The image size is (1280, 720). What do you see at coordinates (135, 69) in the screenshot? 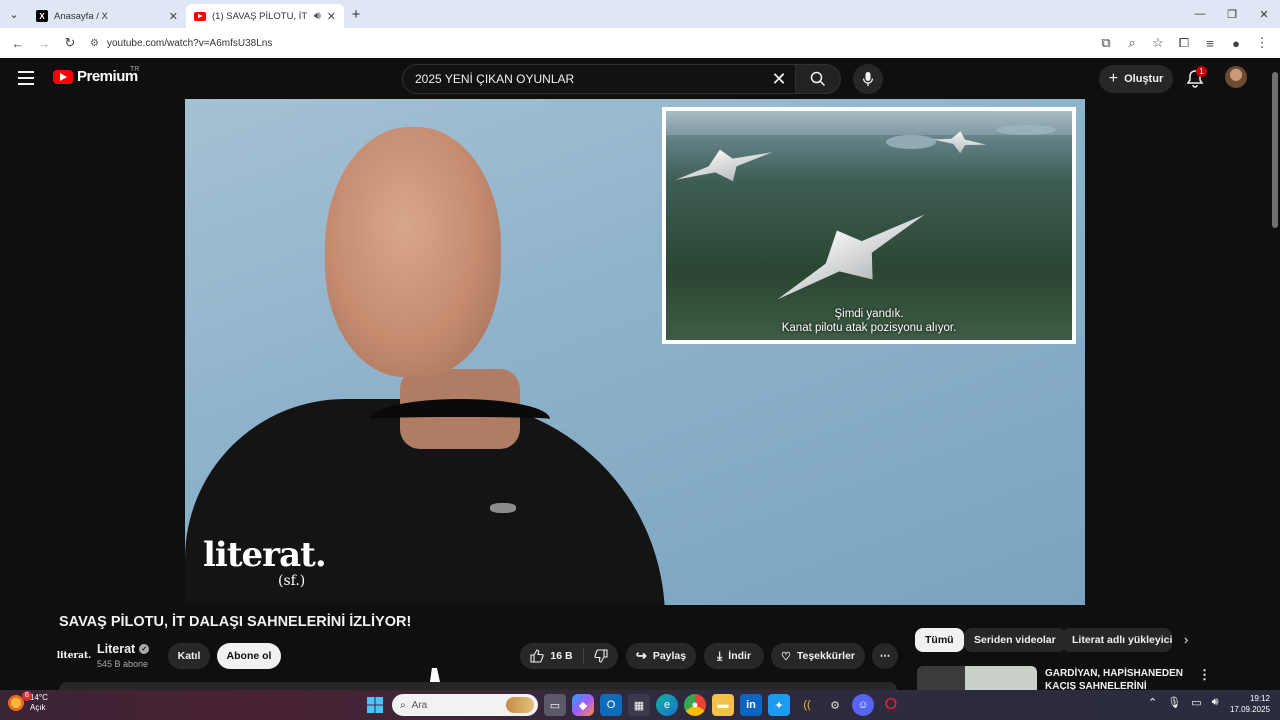
I see `region-code: TR` at bounding box center [135, 69].